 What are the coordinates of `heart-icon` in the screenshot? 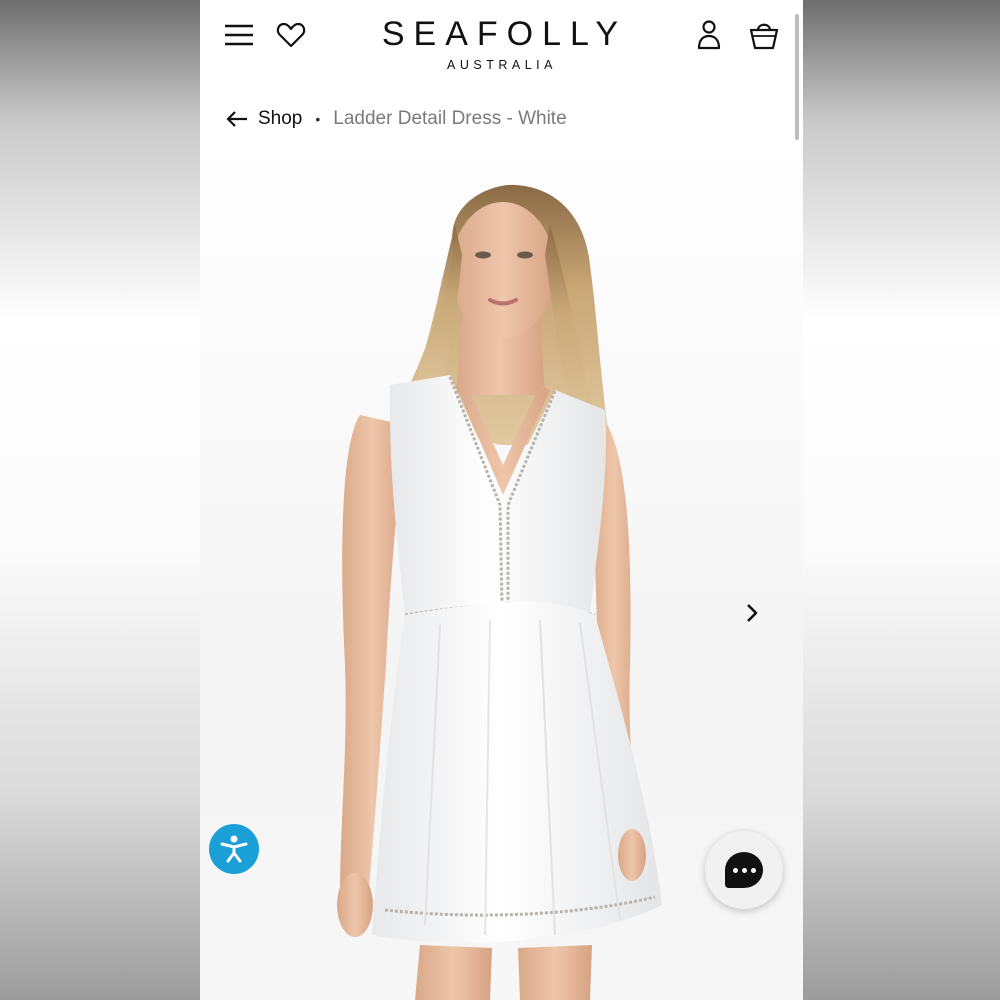 It's located at (291, 35).